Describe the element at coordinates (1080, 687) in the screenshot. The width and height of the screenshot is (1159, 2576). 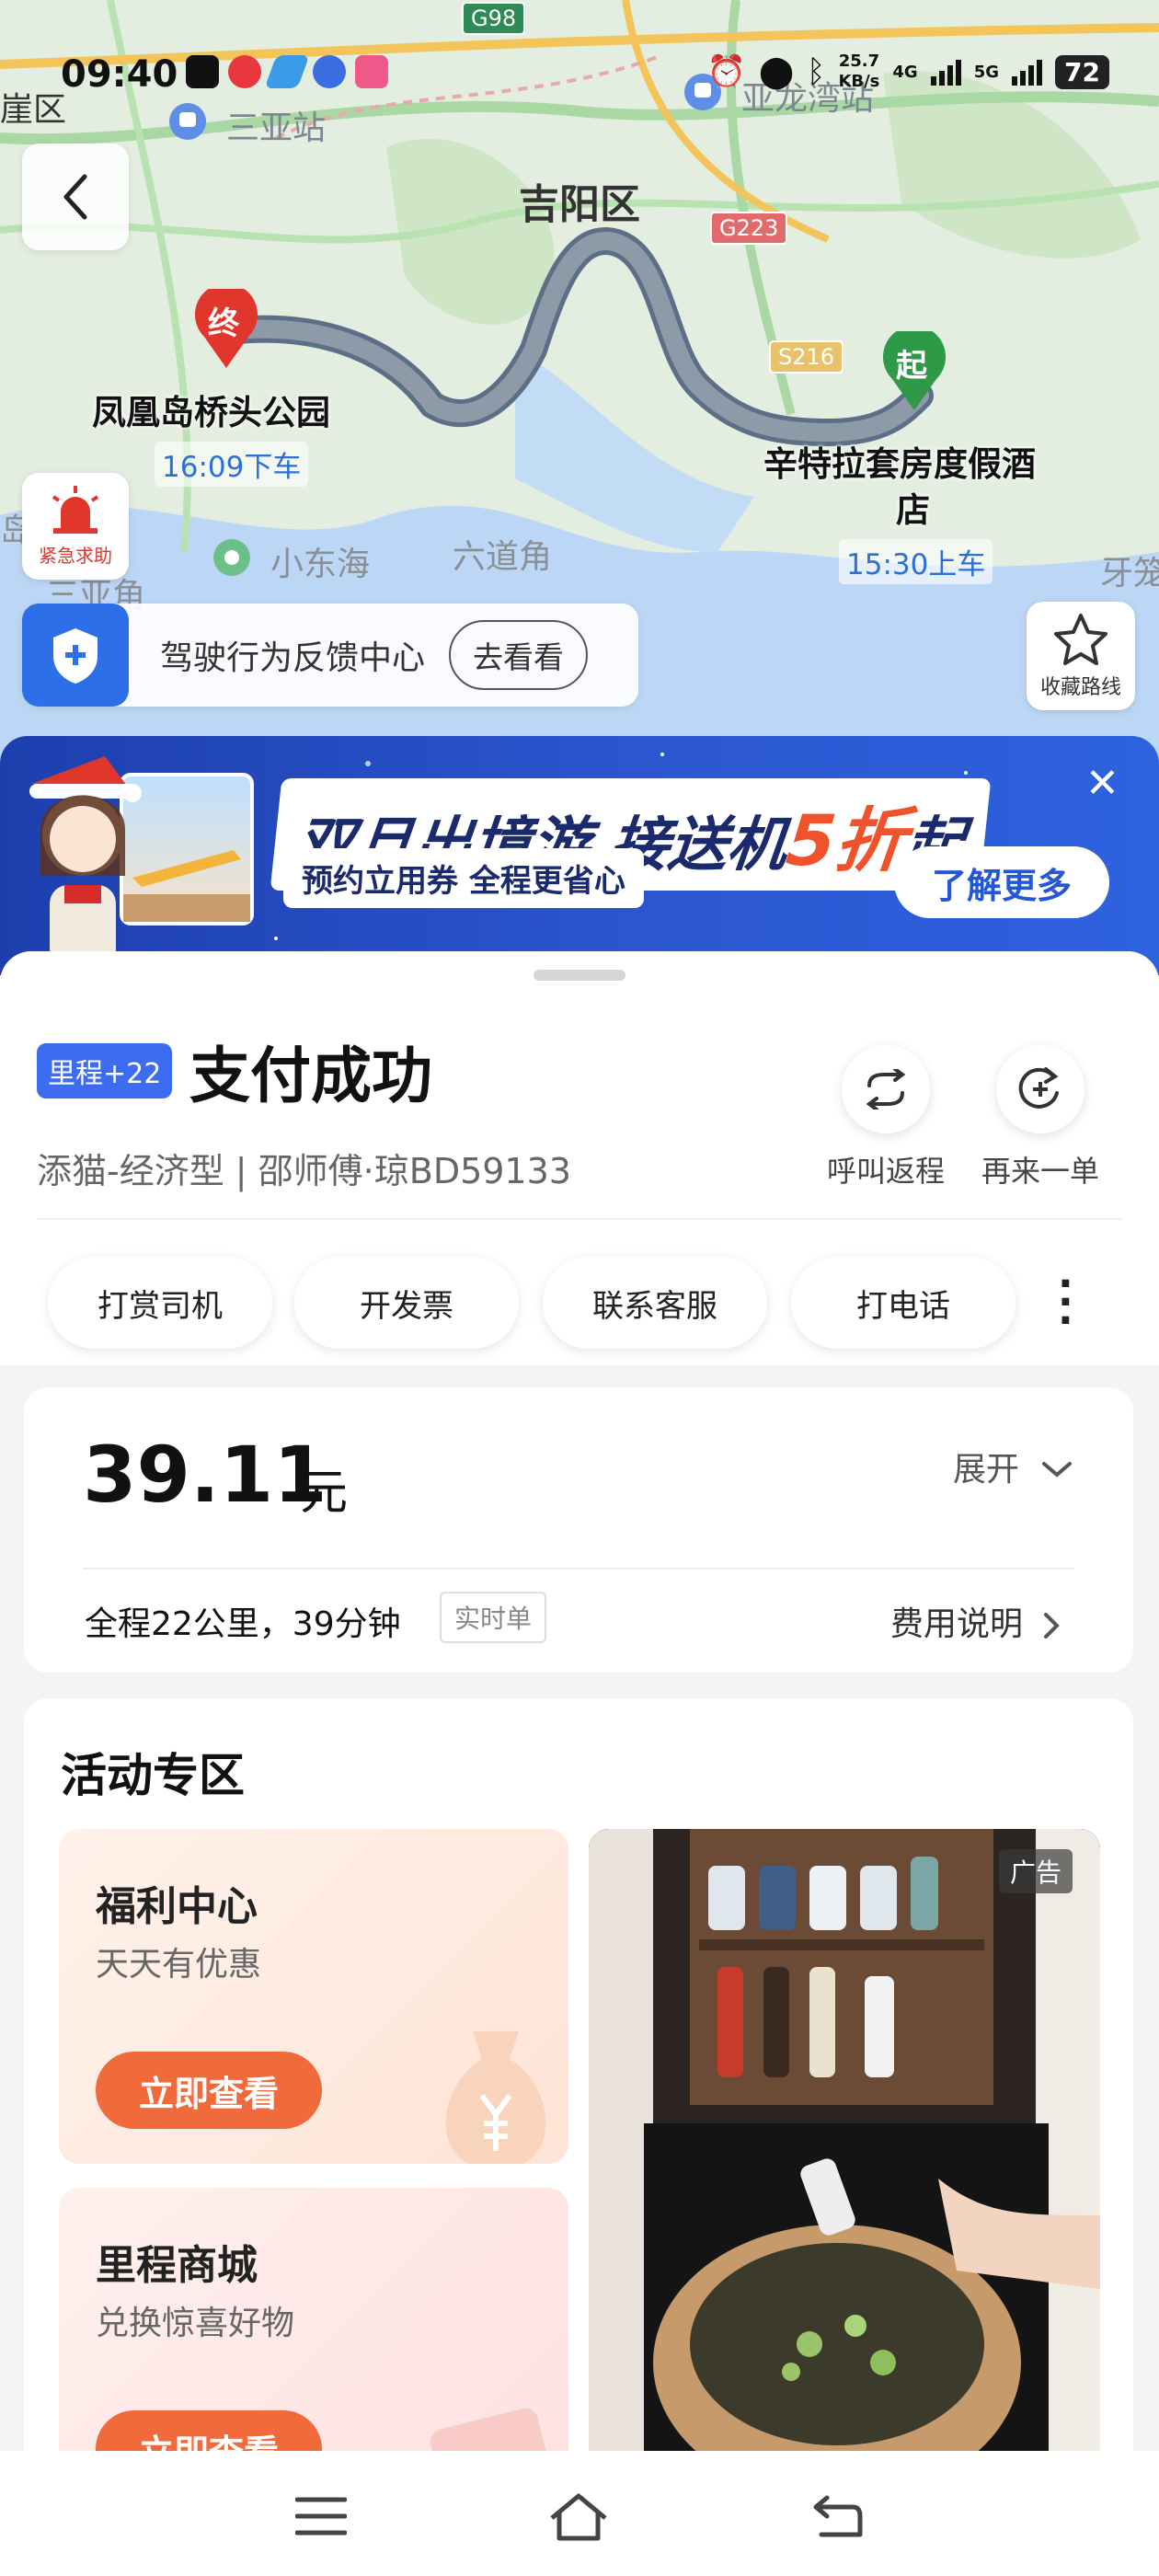
I see `favorite-route-label: 收藏路线` at that location.